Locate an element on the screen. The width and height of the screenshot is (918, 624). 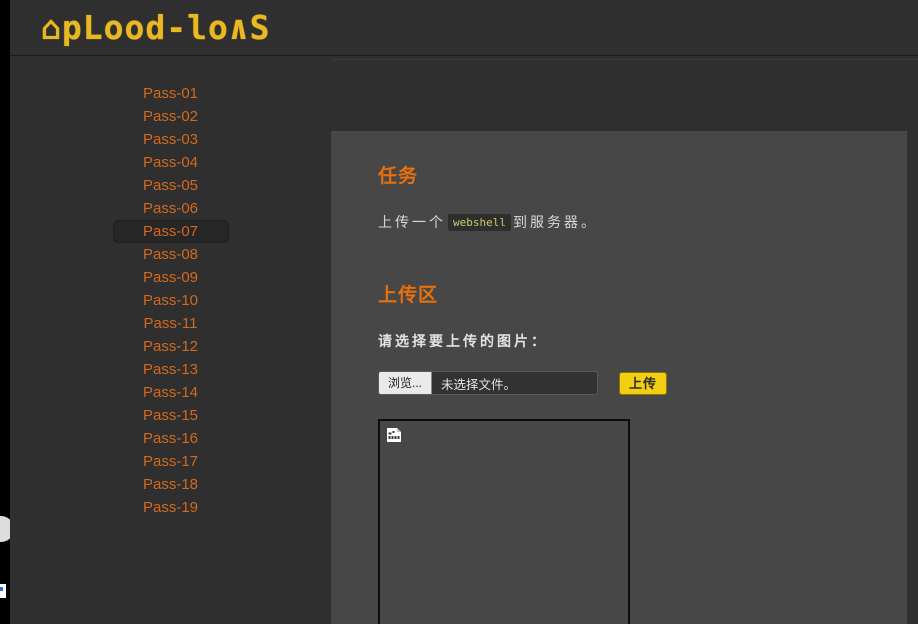
sidebar-item-pass-19: Pass-19 is located at coordinates (170, 507).